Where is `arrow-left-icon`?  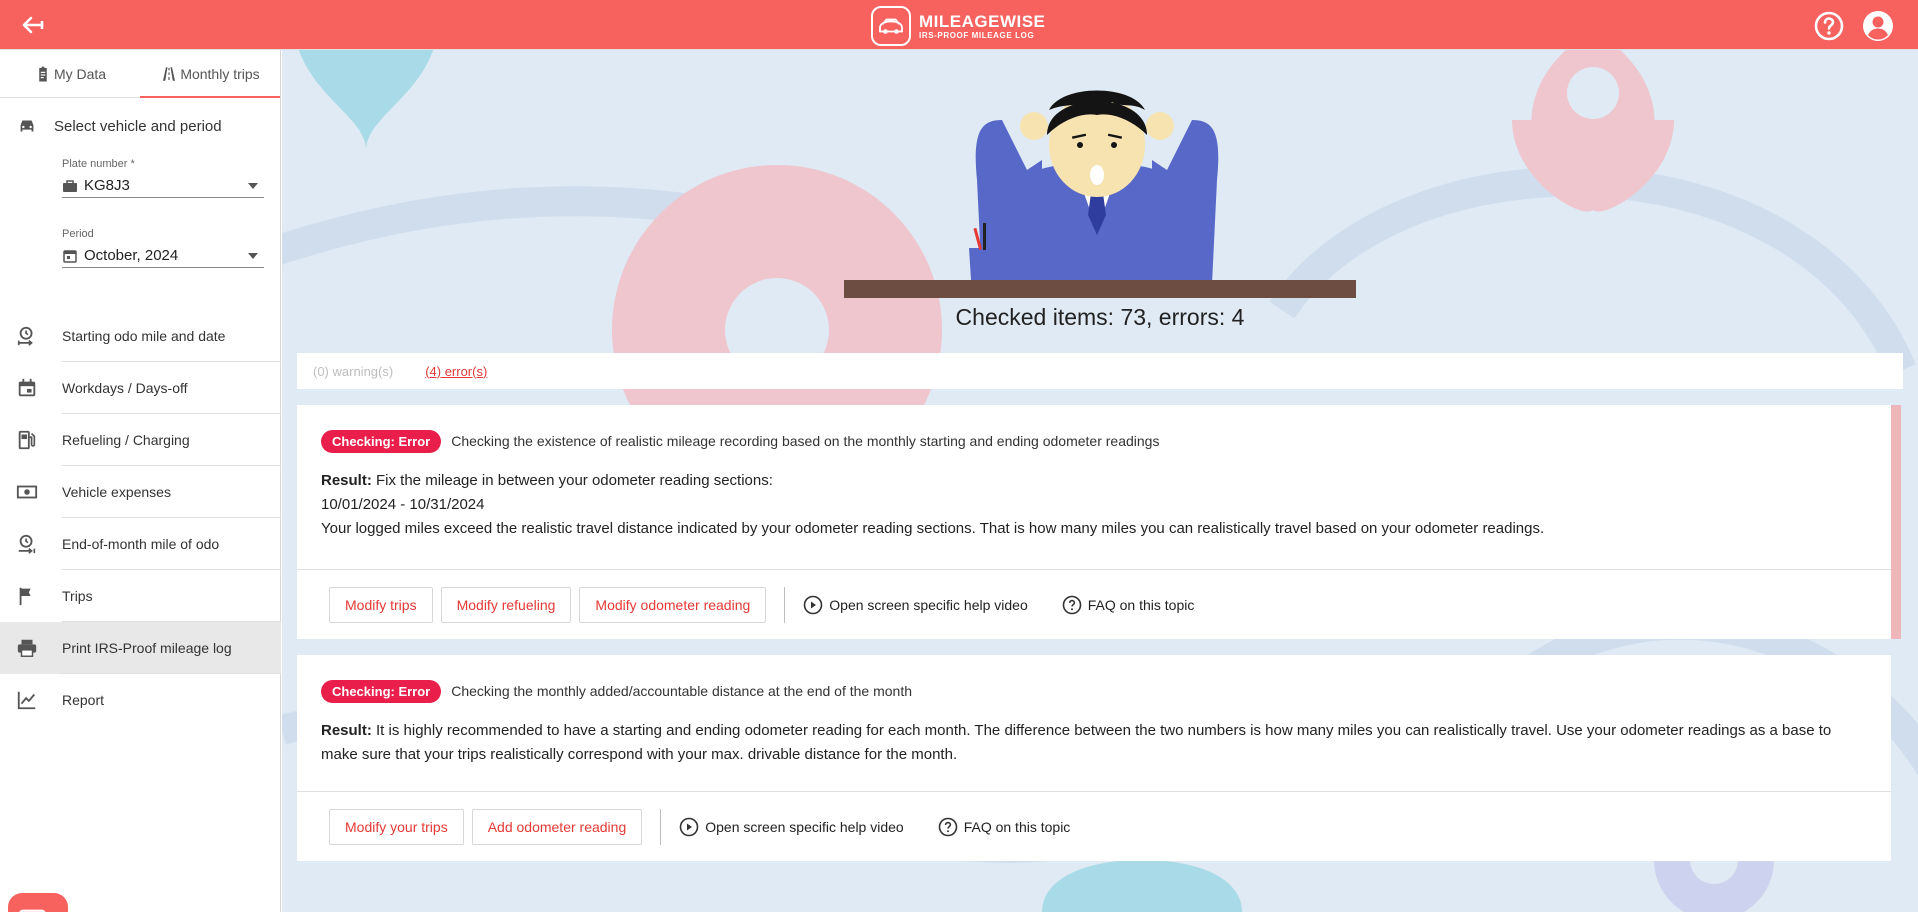 arrow-left-icon is located at coordinates (33, 25).